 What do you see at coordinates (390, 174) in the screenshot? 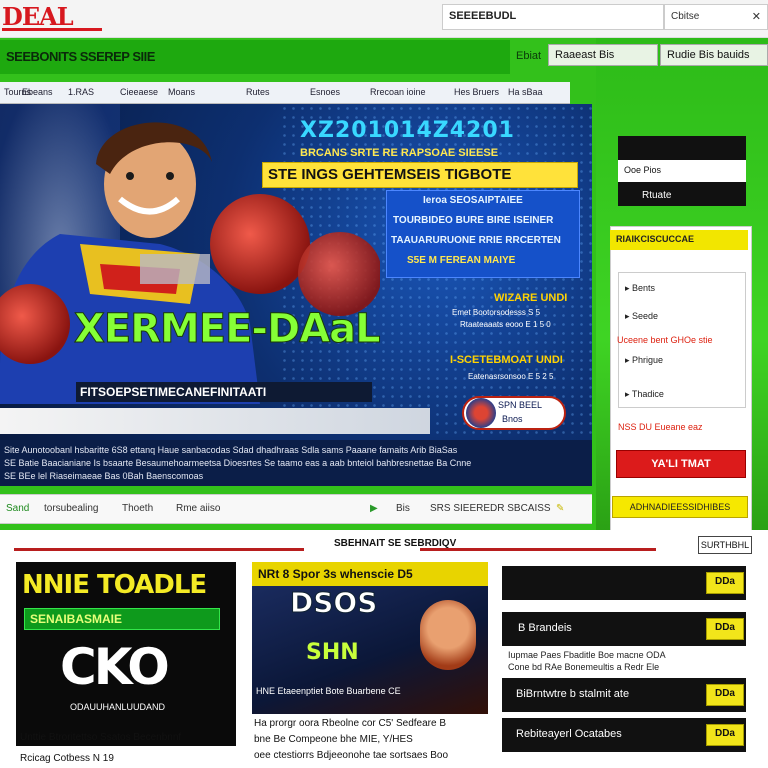
I see `hero-strip-text: STE INGS GEHTEMSEIS TIGBOTE` at bounding box center [390, 174].